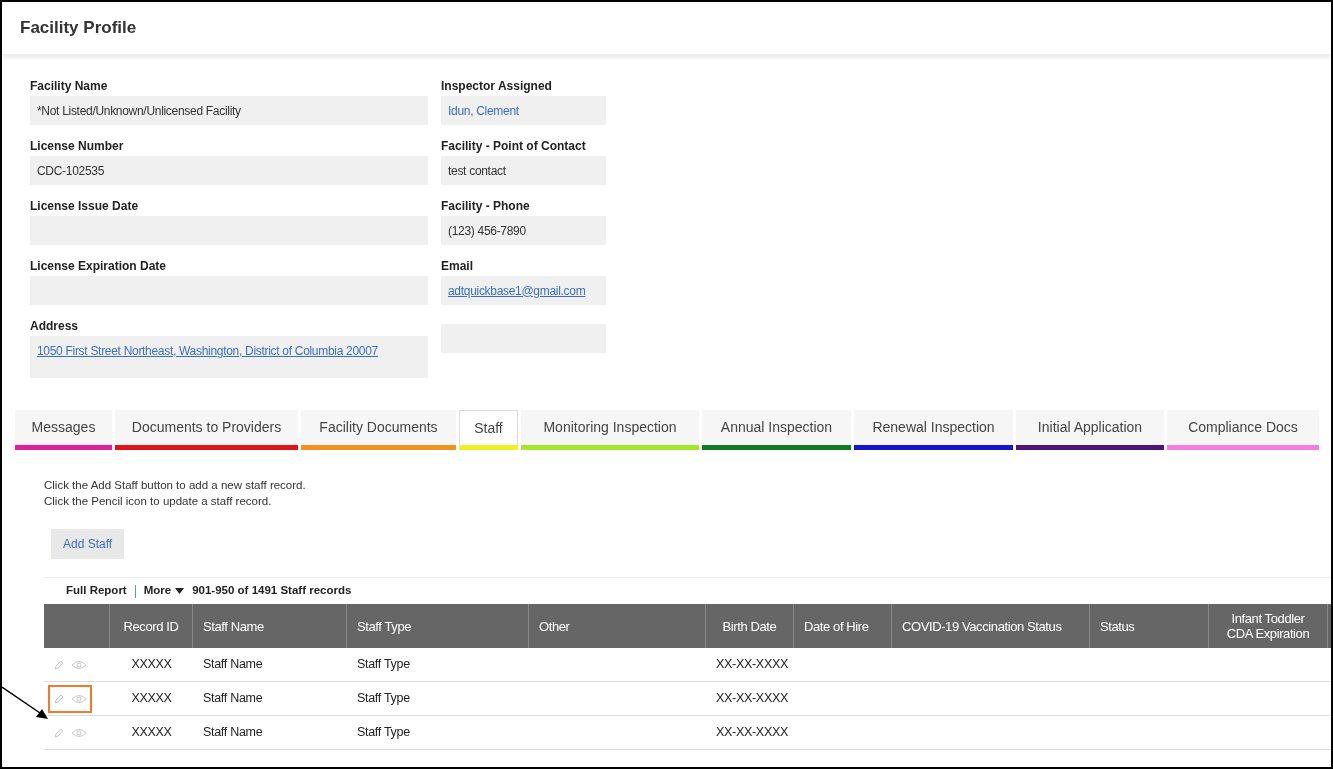 The height and width of the screenshot is (769, 1333). What do you see at coordinates (554, 626) in the screenshot?
I see `column-header: Other` at bounding box center [554, 626].